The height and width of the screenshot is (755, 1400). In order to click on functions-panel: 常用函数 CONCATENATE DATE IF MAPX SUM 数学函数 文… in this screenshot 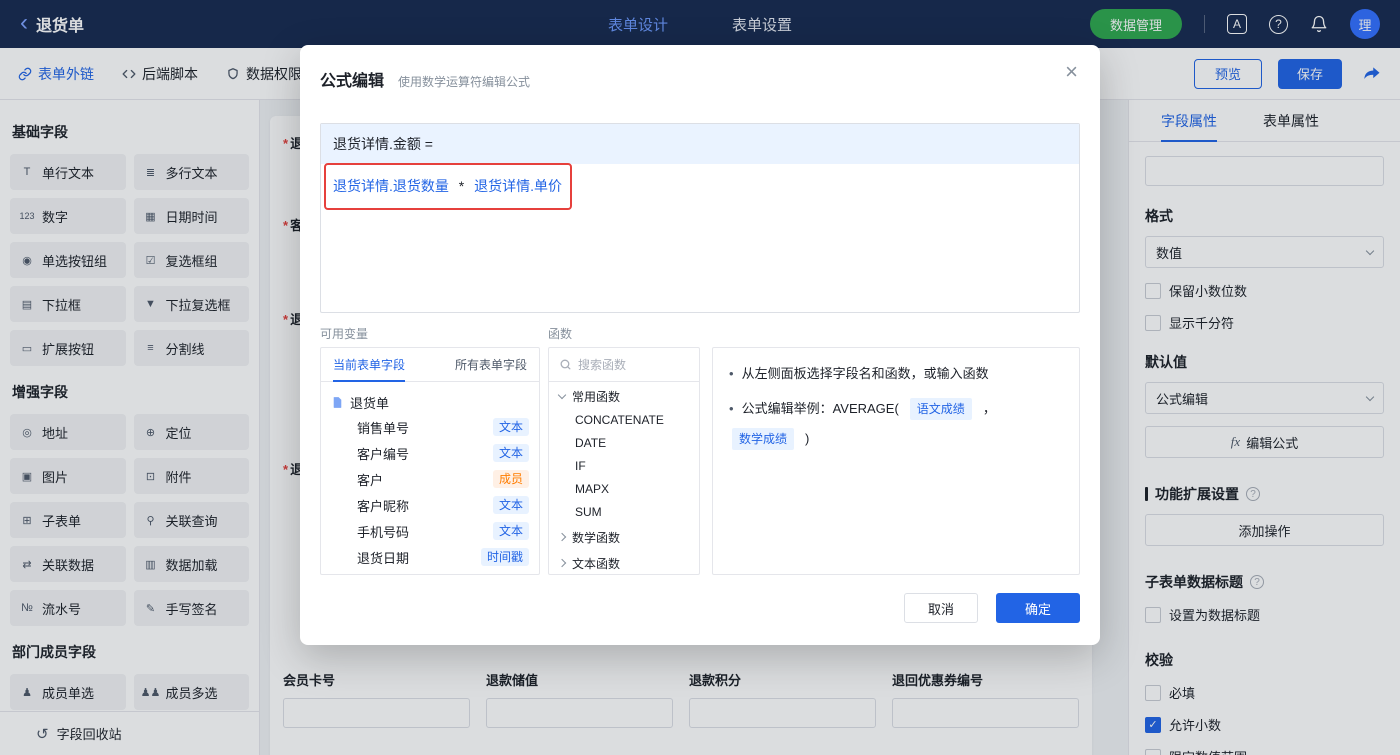, I will do `click(624, 461)`.